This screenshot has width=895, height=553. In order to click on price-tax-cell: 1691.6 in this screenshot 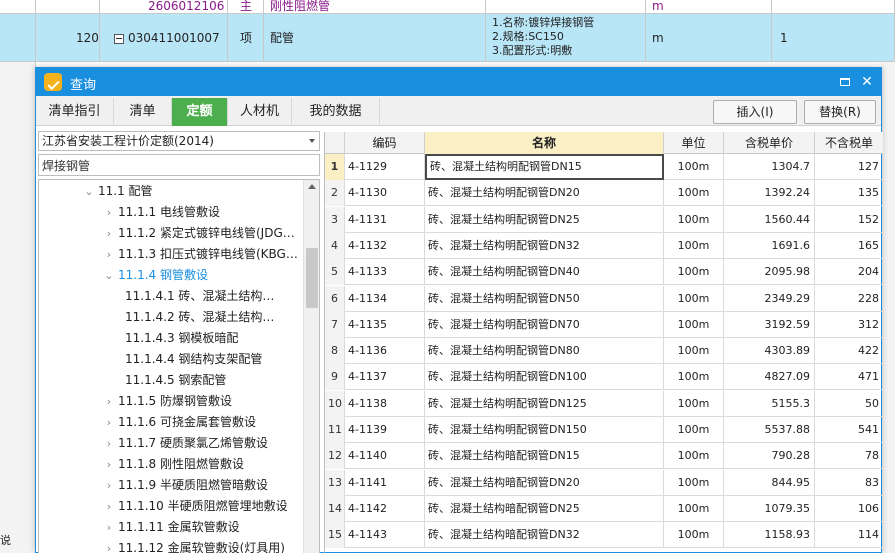, I will do `click(769, 245)`.